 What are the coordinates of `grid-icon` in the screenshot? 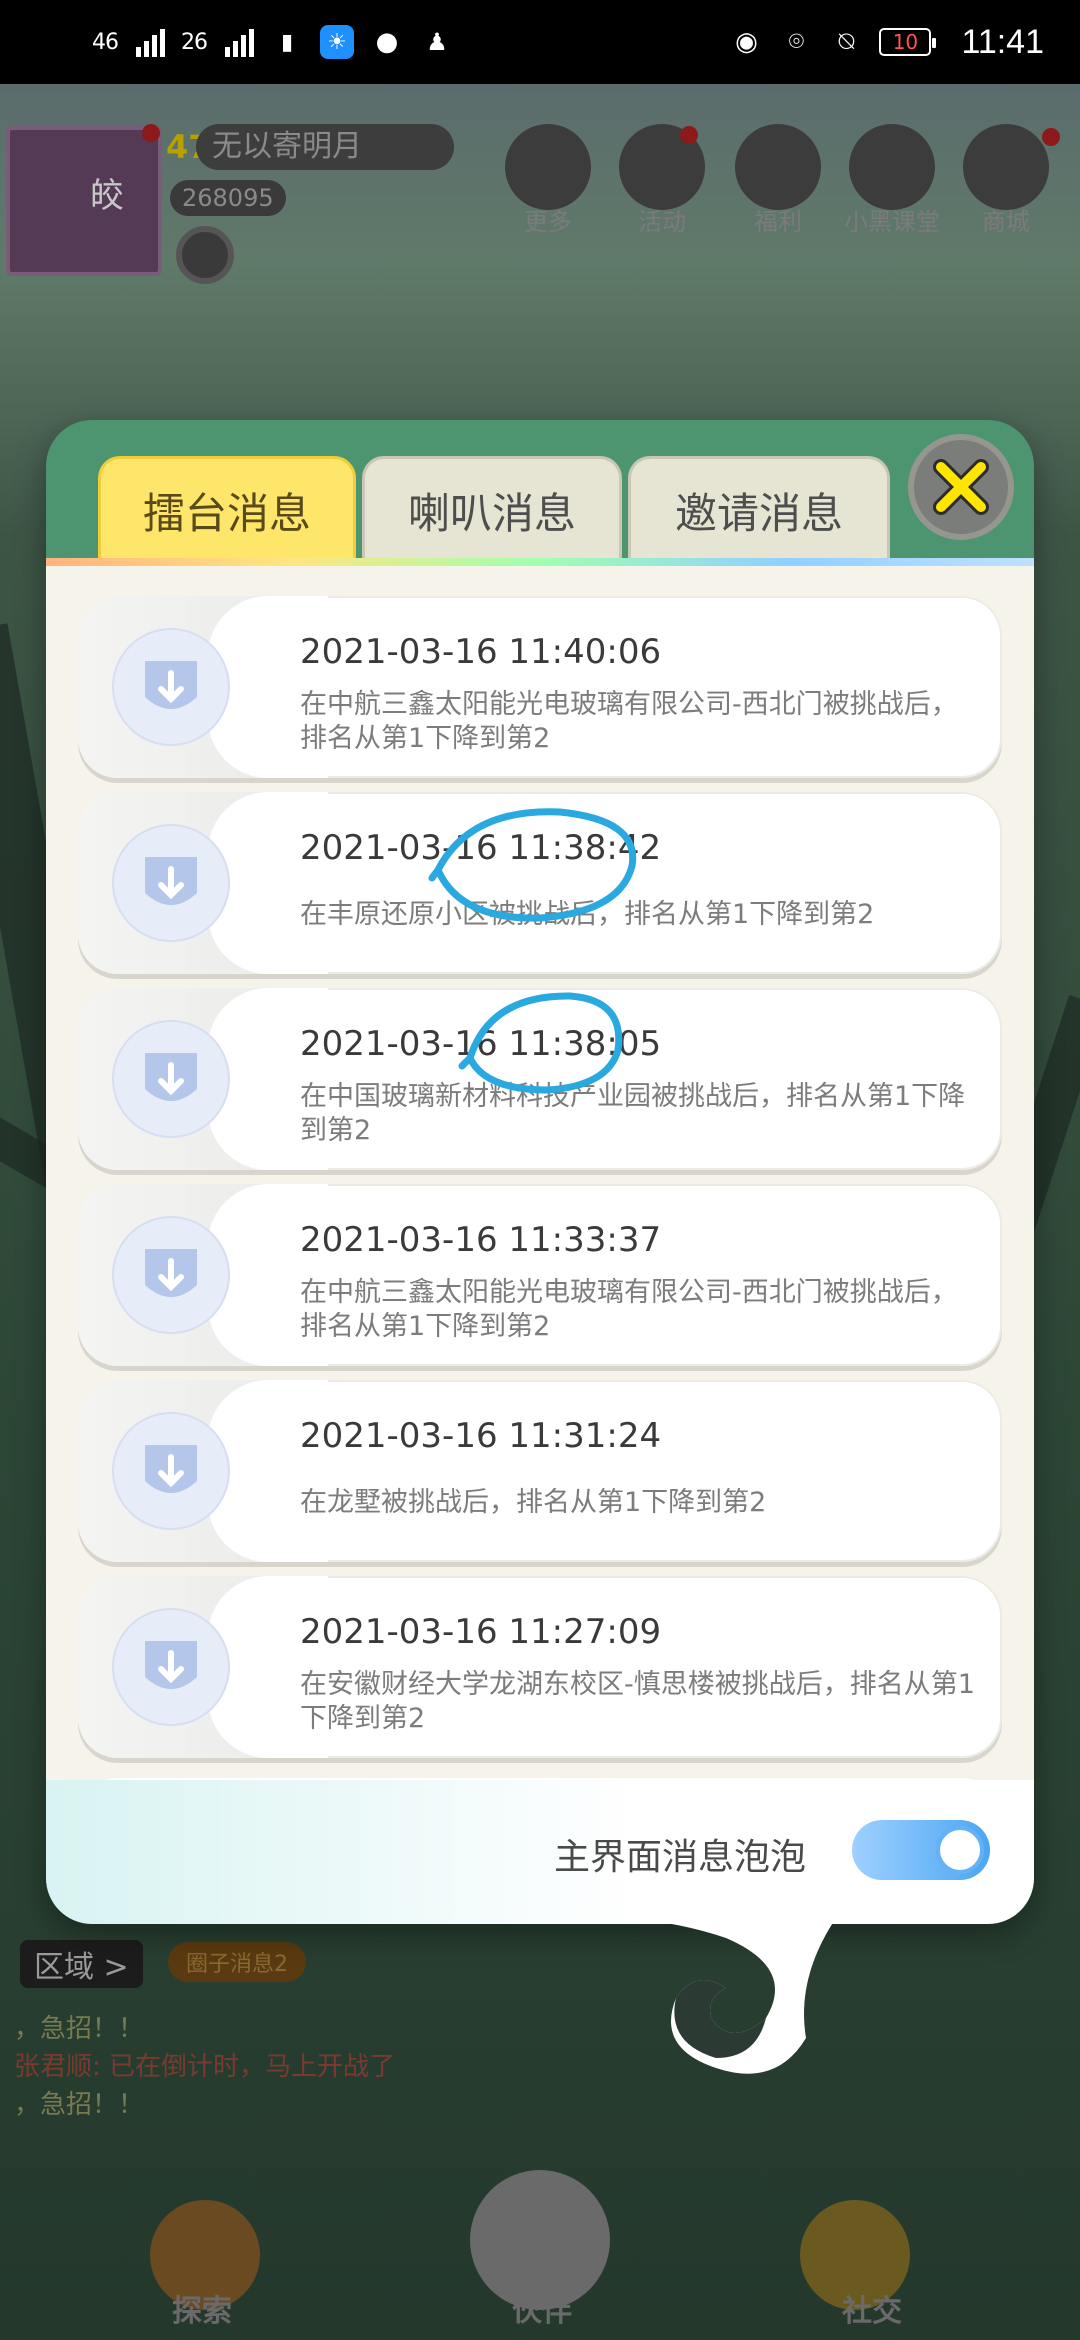 It's located at (548, 167).